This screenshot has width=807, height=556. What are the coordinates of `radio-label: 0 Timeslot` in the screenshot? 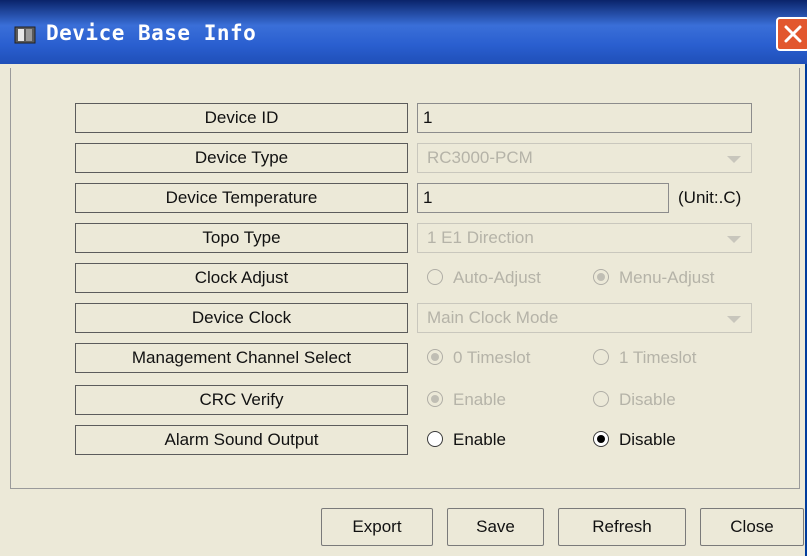 It's located at (492, 357).